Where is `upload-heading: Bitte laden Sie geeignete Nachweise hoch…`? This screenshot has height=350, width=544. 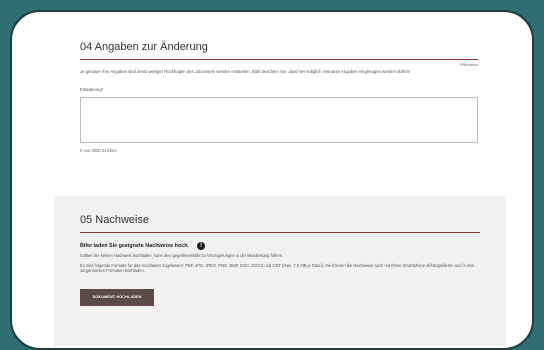
upload-heading: Bitte laden Sie geeignete Nachweise hoch… is located at coordinates (280, 246).